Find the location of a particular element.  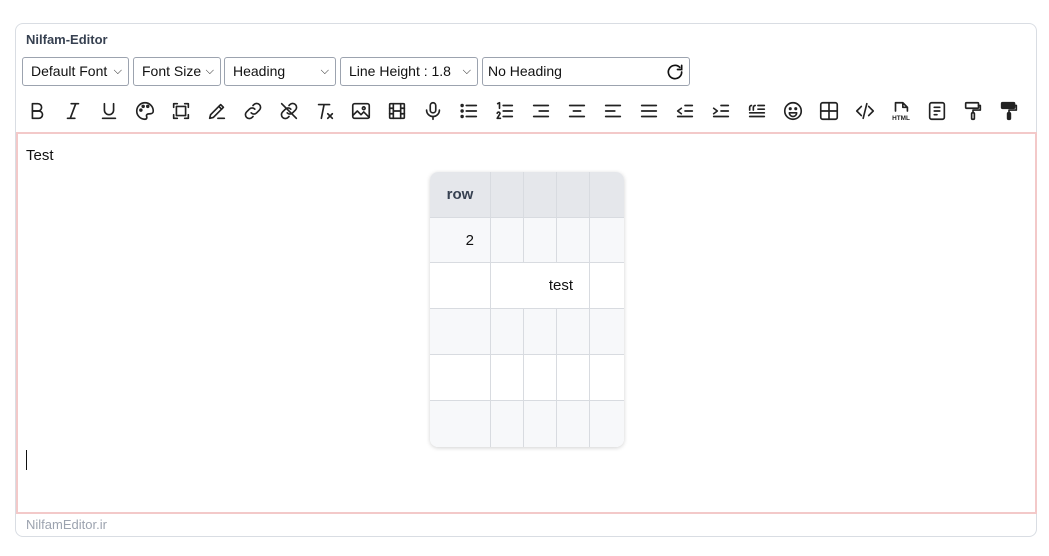

video-icon is located at coordinates (397, 111).